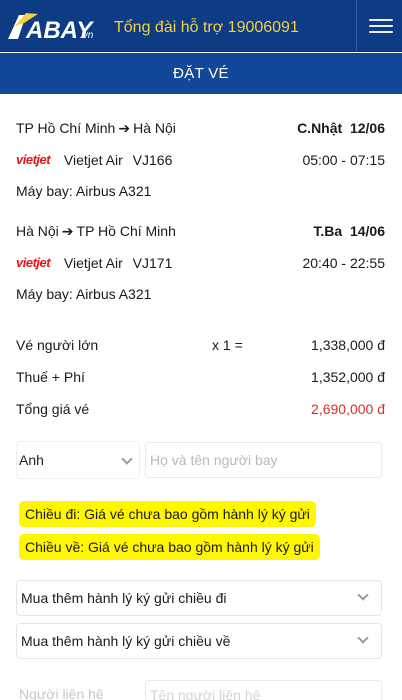 This screenshot has height=700, width=402. What do you see at coordinates (84, 294) in the screenshot?
I see `inbound-aircraft: Máy bay: Airbus A321` at bounding box center [84, 294].